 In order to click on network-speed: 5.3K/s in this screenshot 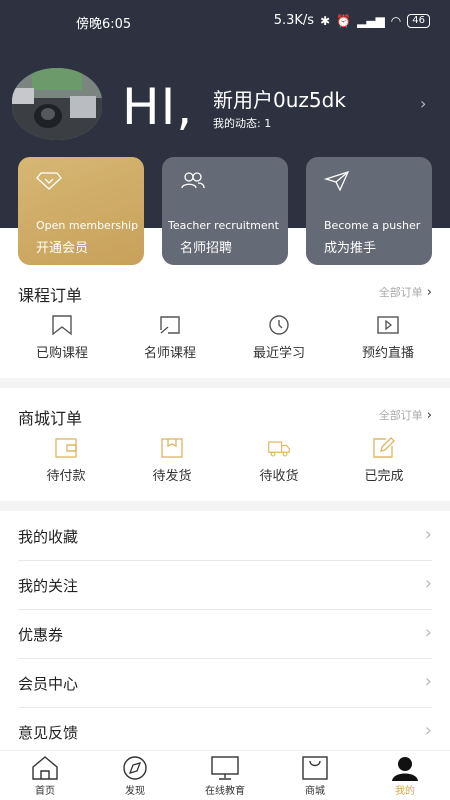, I will do `click(294, 20)`.